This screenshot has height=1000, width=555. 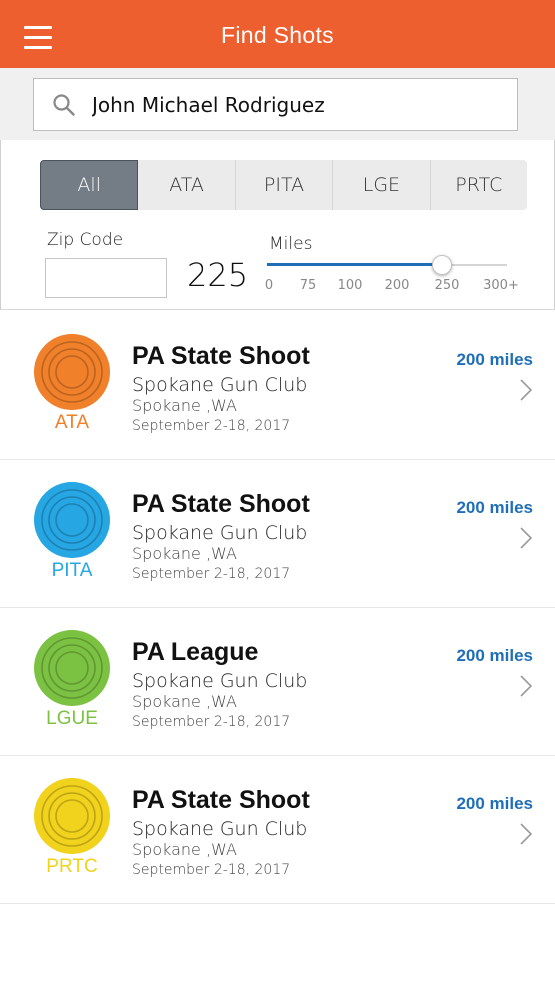 I want to click on slider-fill, so click(x=354, y=264).